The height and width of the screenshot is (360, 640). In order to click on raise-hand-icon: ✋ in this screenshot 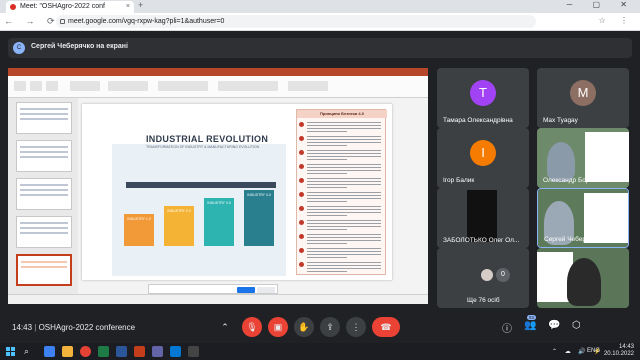, I will do `click(304, 327)`.